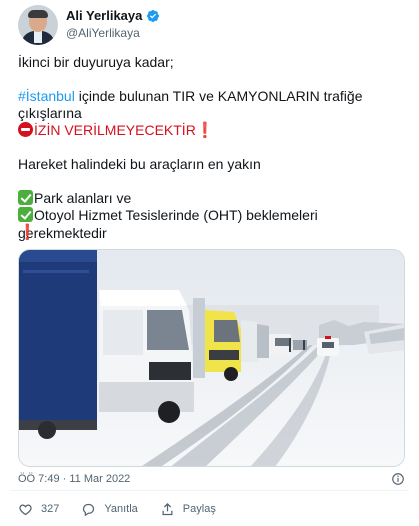 This screenshot has width=419, height=526. What do you see at coordinates (213, 198) in the screenshot?
I see `tweet-line-6: Park alanları ve` at bounding box center [213, 198].